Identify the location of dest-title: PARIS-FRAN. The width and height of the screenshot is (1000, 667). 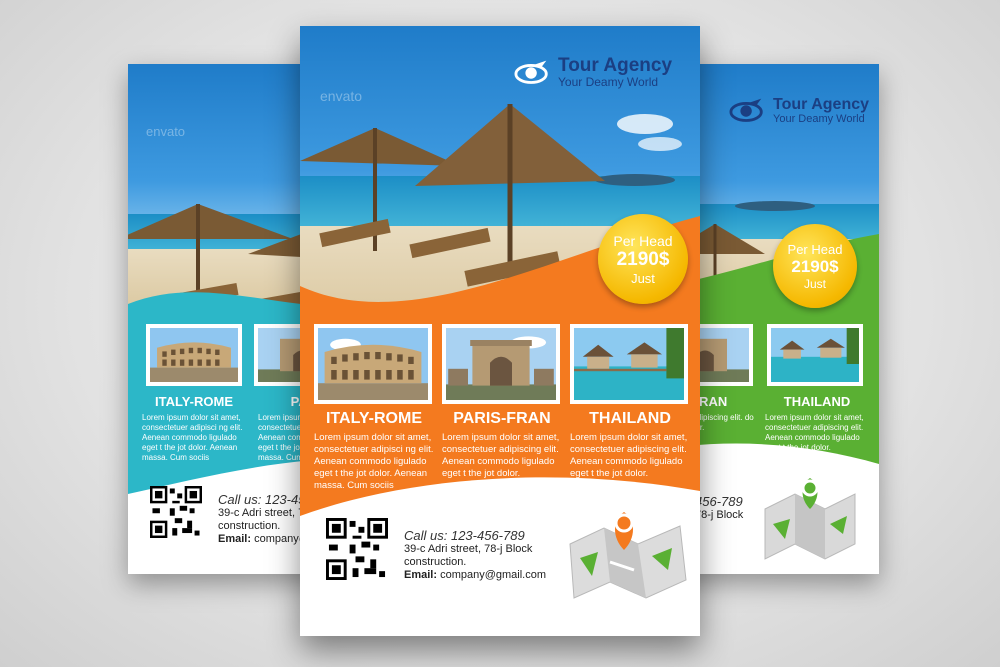
(502, 418).